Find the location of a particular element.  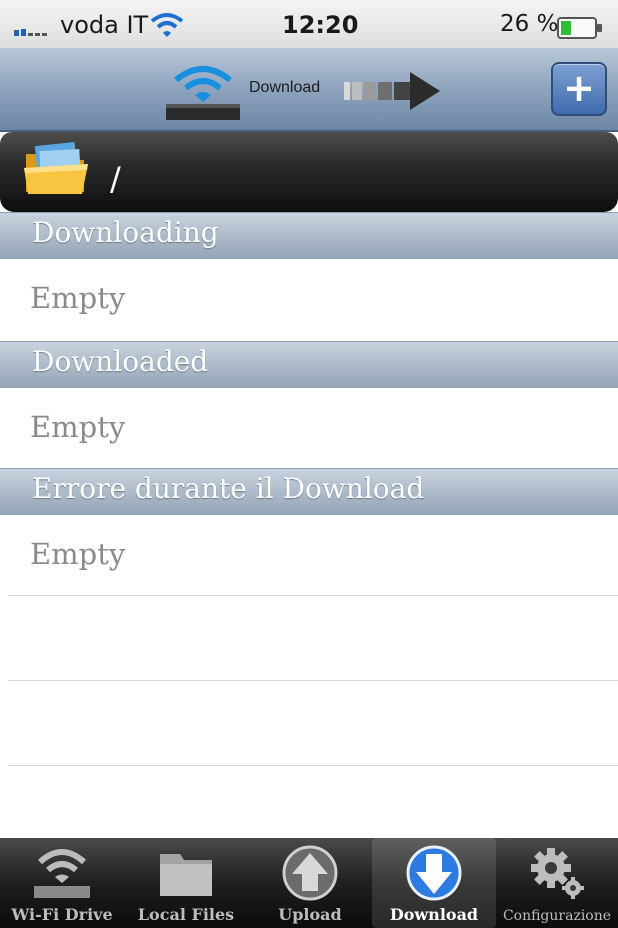

carrier-name: voda IT is located at coordinates (104, 25).